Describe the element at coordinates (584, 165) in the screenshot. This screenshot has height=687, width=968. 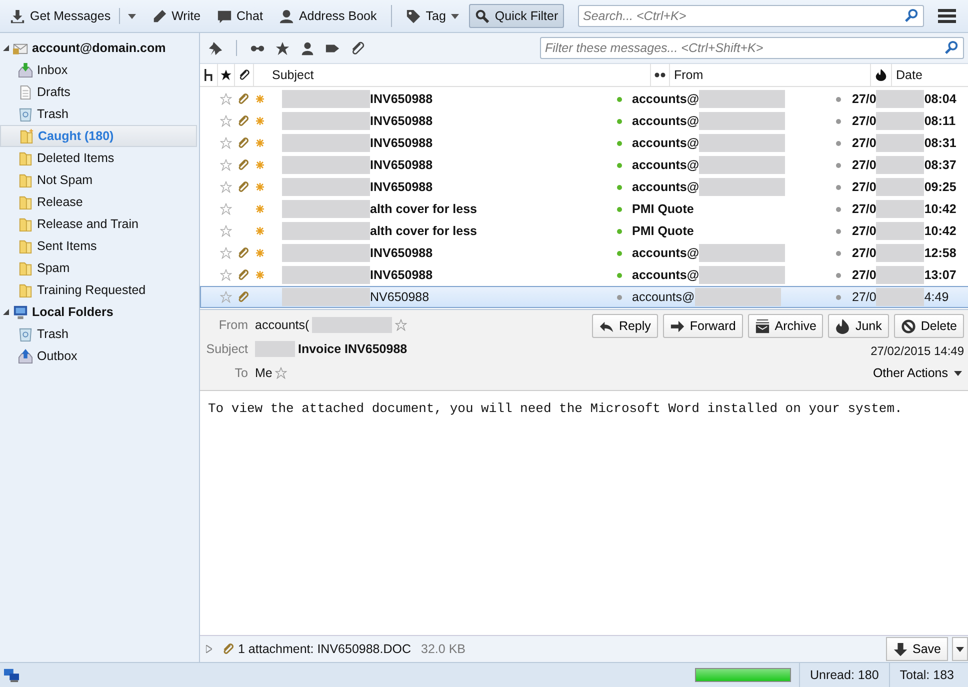
I see `message-row: INV650988 accounts@ 27/0 08:37` at that location.